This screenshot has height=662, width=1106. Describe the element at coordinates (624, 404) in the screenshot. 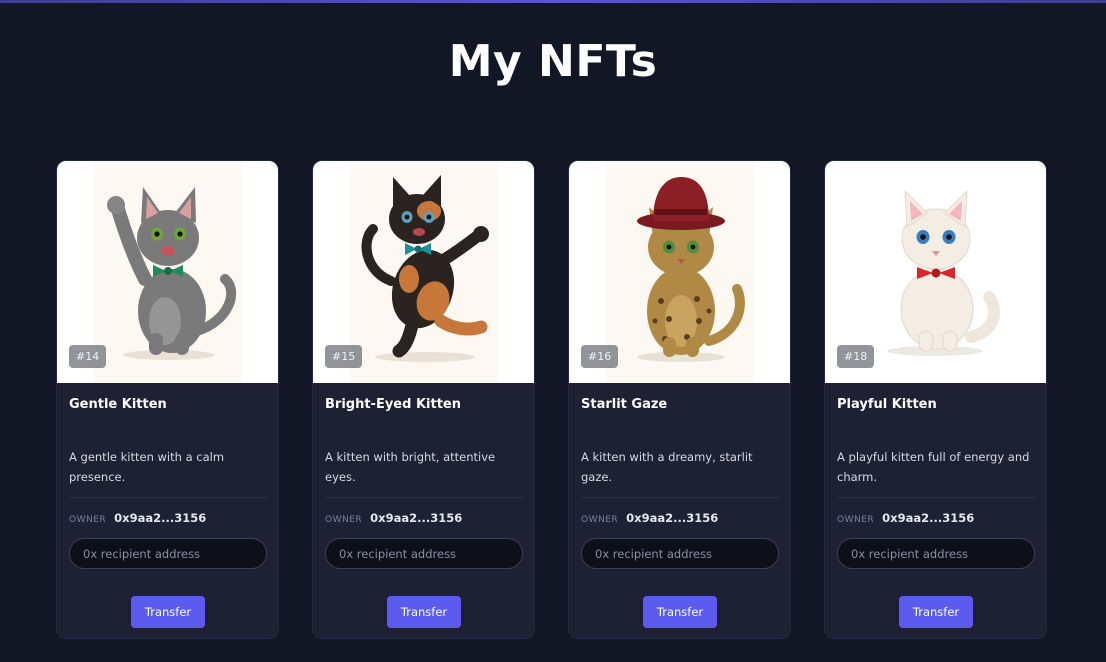

I see `nft-name: Starlit Gaze` at that location.